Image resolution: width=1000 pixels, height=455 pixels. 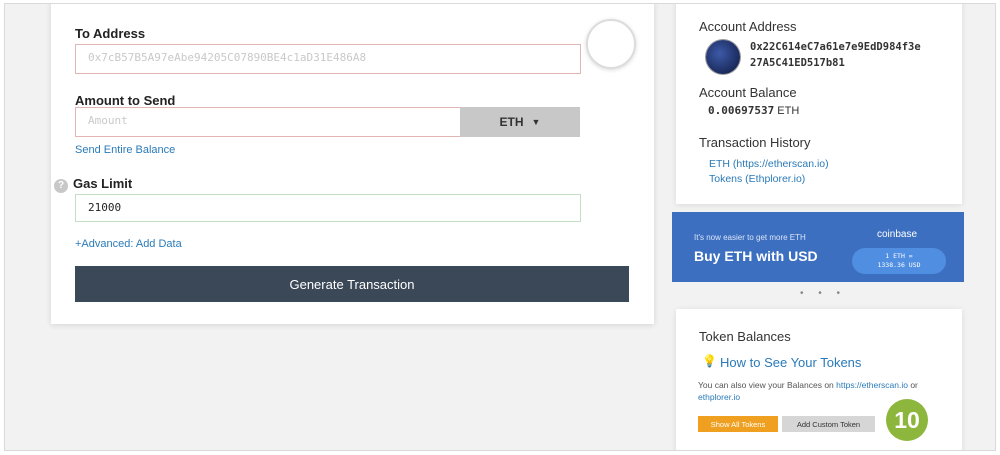 What do you see at coordinates (611, 44) in the screenshot?
I see `address-identicon` at bounding box center [611, 44].